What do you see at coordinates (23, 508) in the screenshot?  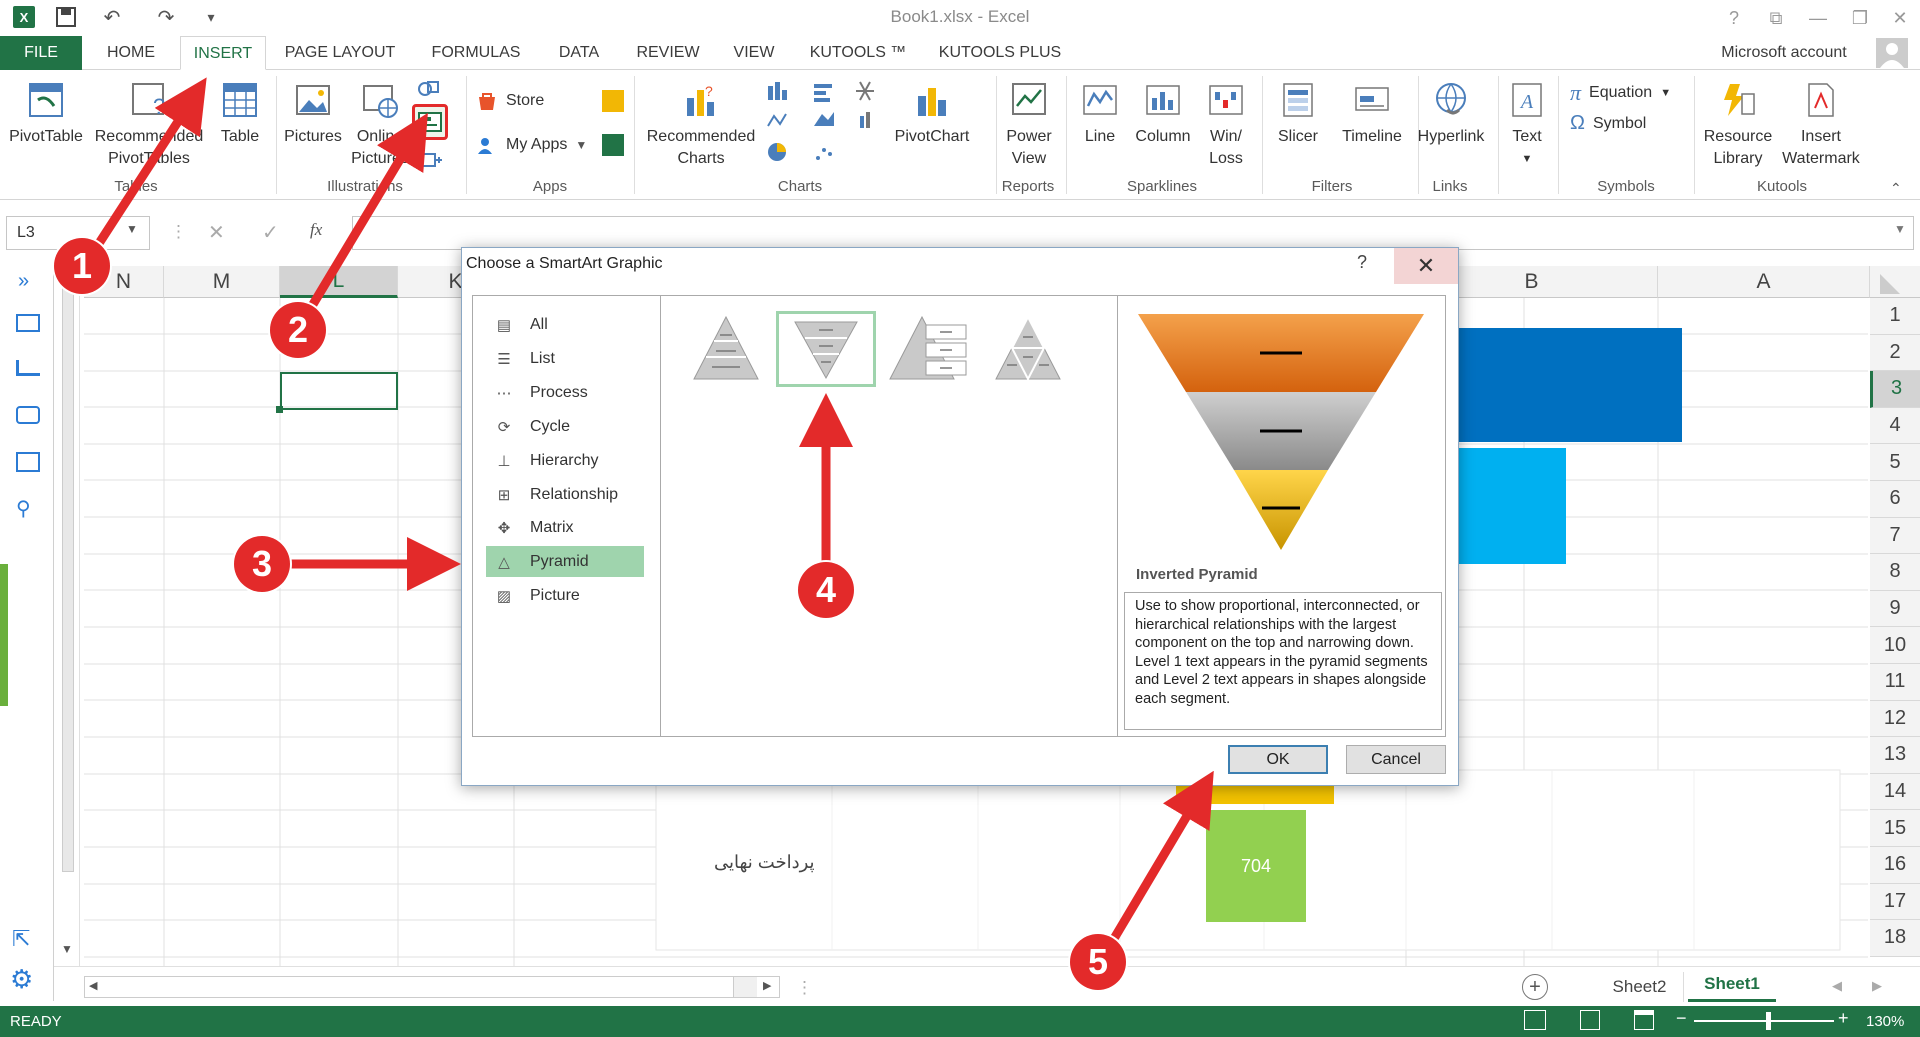 I see `find-replace-icon: ⚲` at bounding box center [23, 508].